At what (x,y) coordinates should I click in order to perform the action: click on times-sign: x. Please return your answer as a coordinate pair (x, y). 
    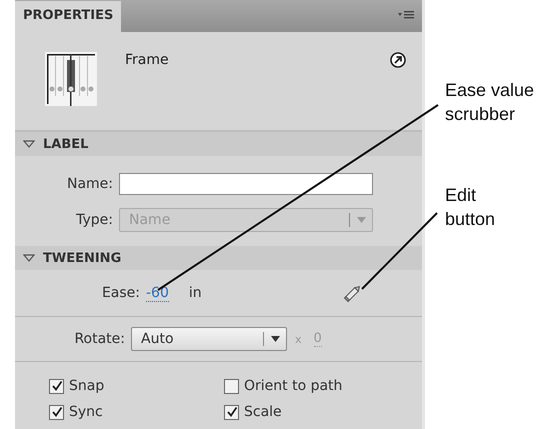
    Looking at the image, I should click on (298, 339).